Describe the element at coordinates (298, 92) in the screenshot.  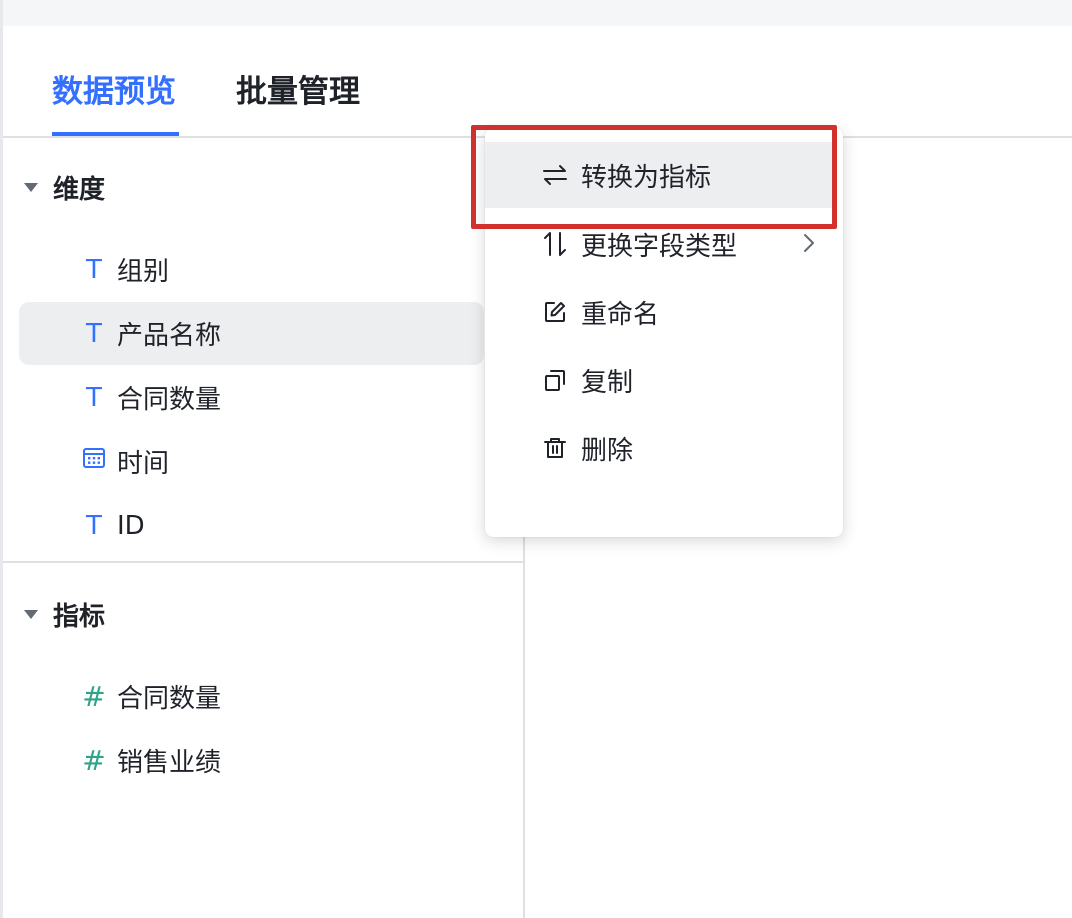
I see `tab-batch-manage: 批量管理` at that location.